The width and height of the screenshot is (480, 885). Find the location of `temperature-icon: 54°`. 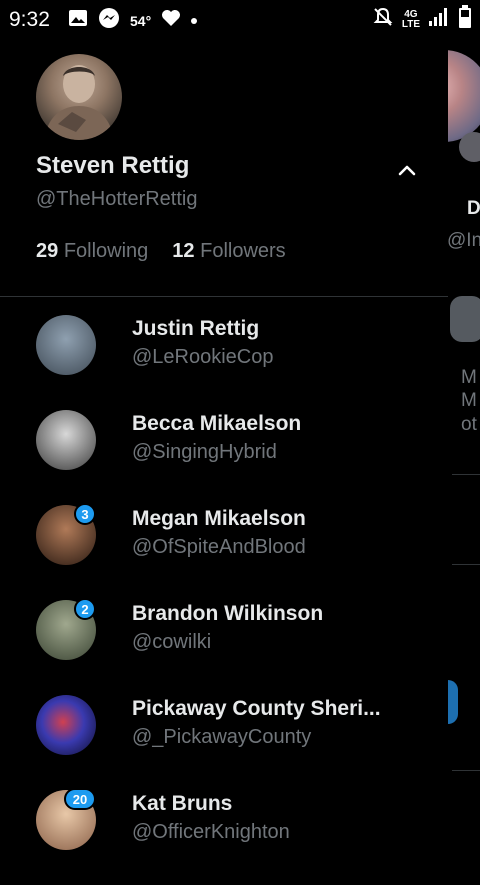

temperature-icon: 54° is located at coordinates (141, 20).